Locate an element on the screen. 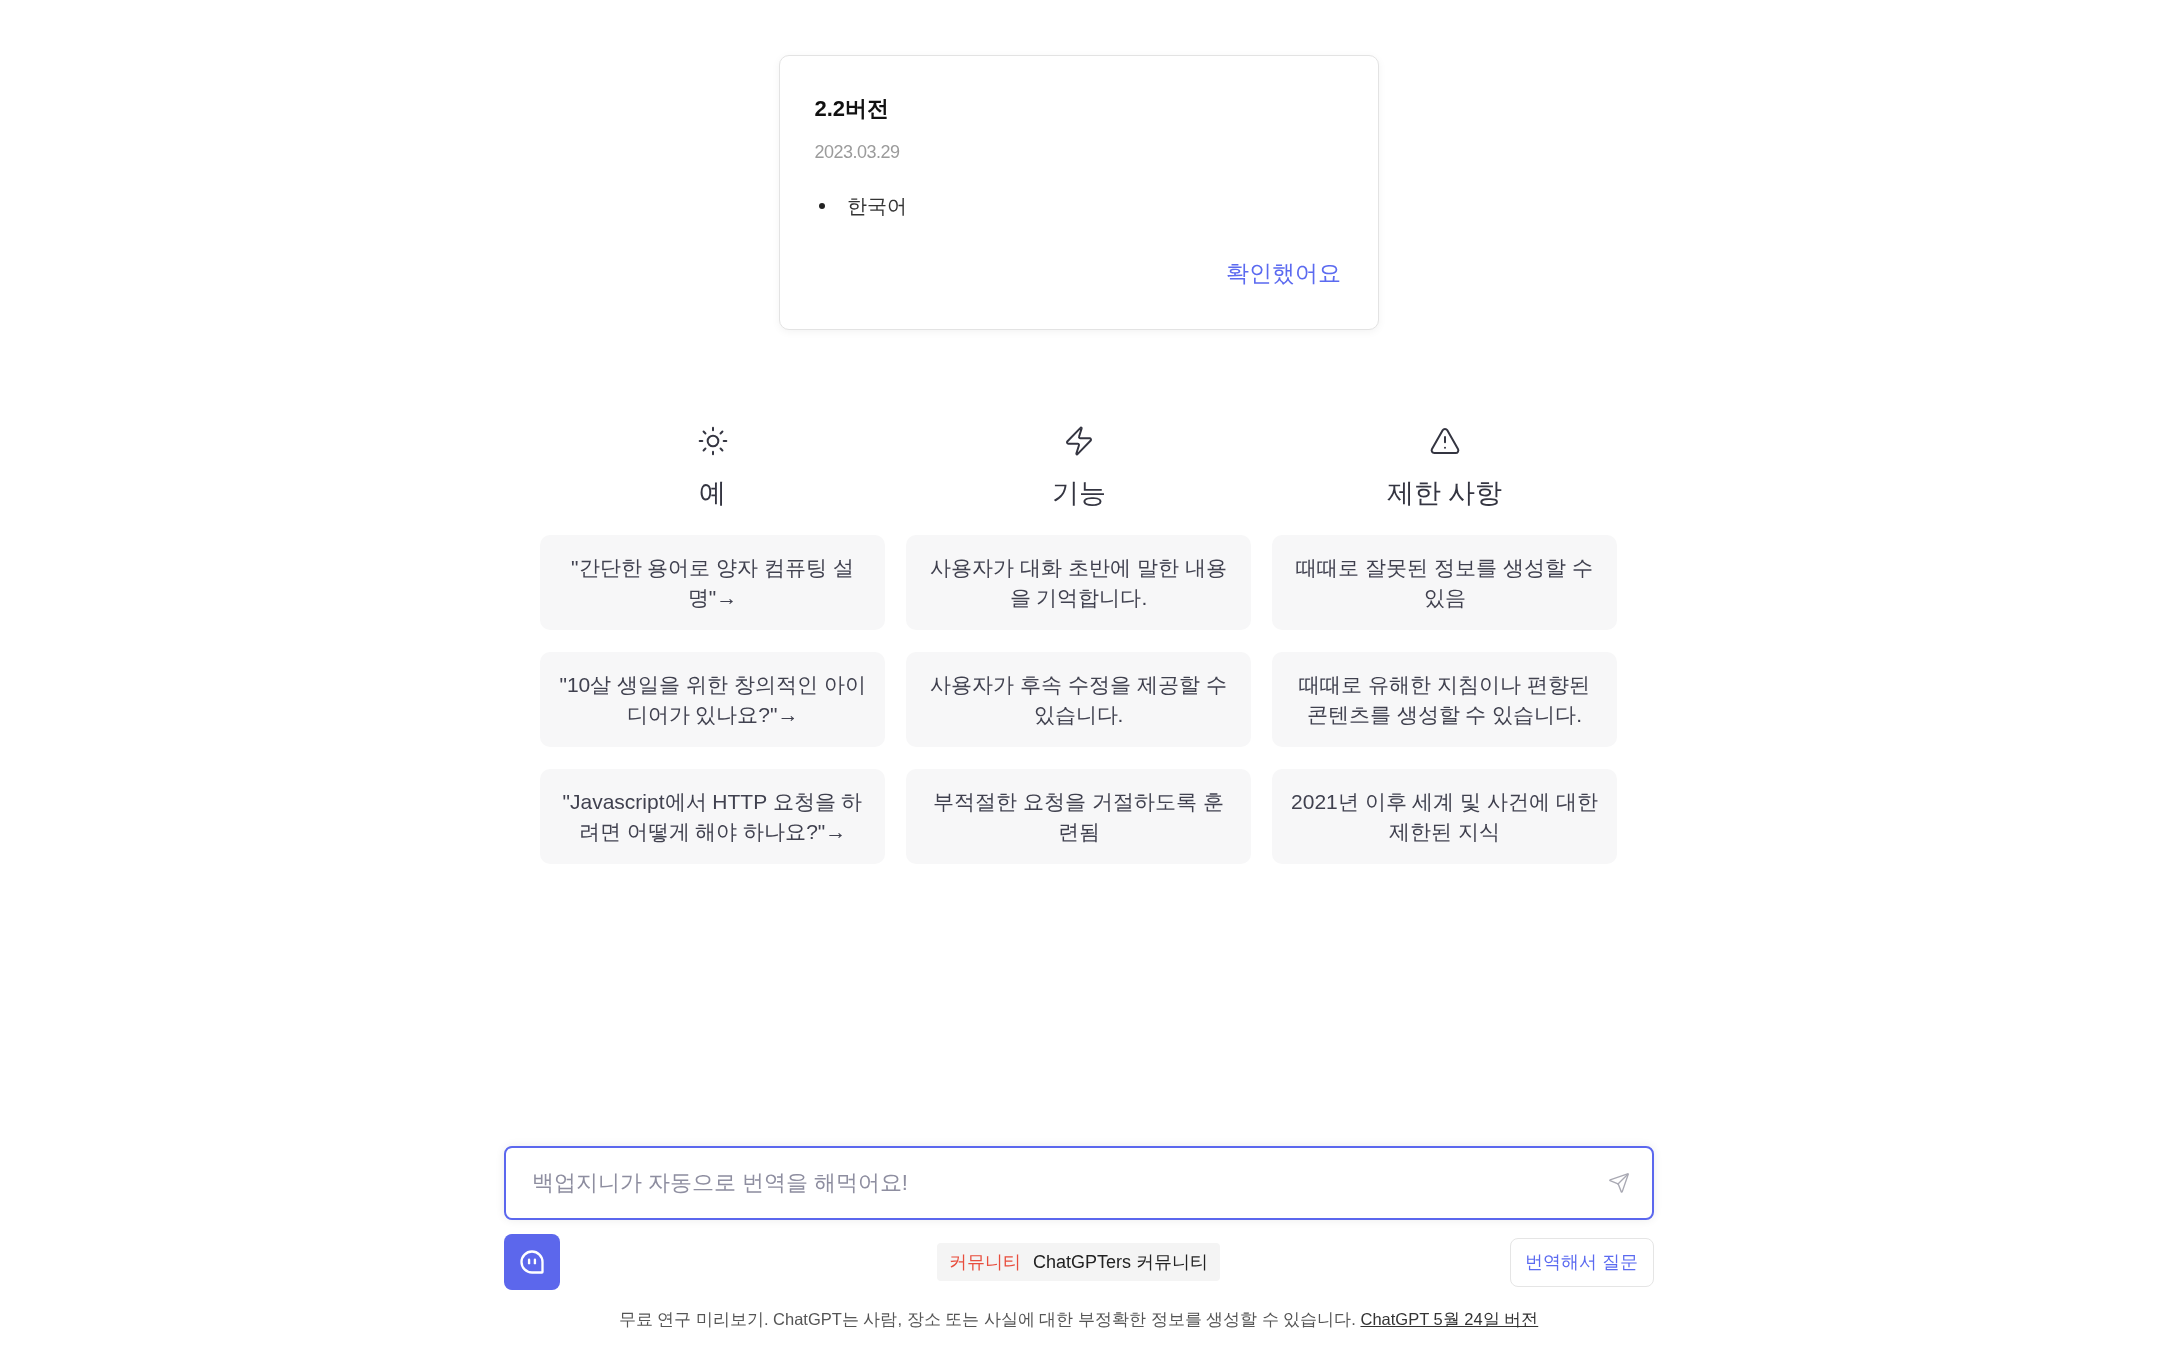  notice-title: 2.2버전 is located at coordinates (852, 109).